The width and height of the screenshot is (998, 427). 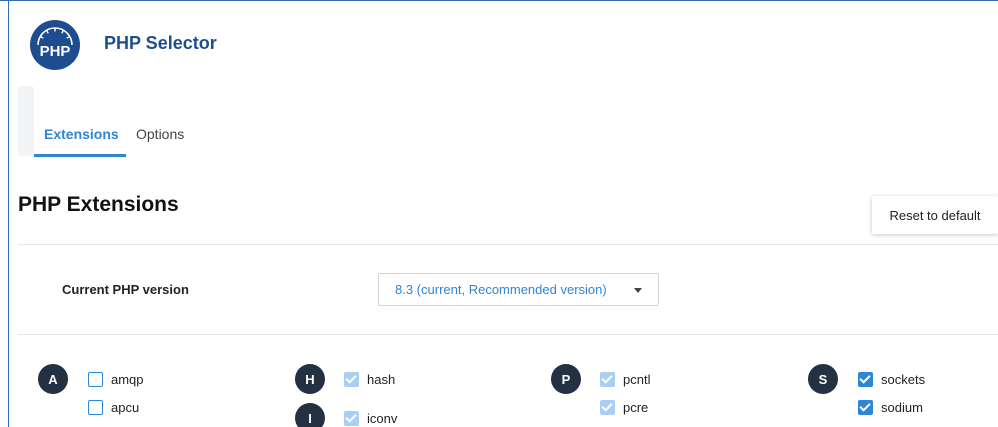 What do you see at coordinates (935, 215) in the screenshot?
I see `reset-to-default-button: Reset to default` at bounding box center [935, 215].